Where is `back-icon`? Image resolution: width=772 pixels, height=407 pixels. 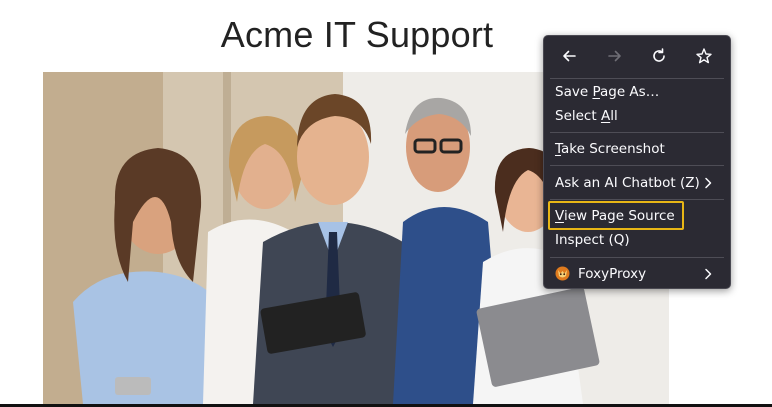 back-icon is located at coordinates (569, 56).